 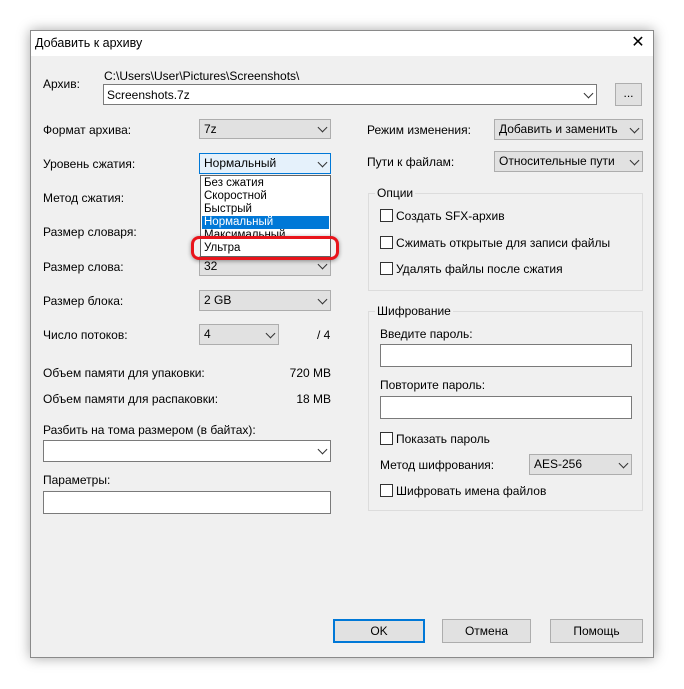 I want to click on level-option: Без сжатия, so click(x=265, y=183).